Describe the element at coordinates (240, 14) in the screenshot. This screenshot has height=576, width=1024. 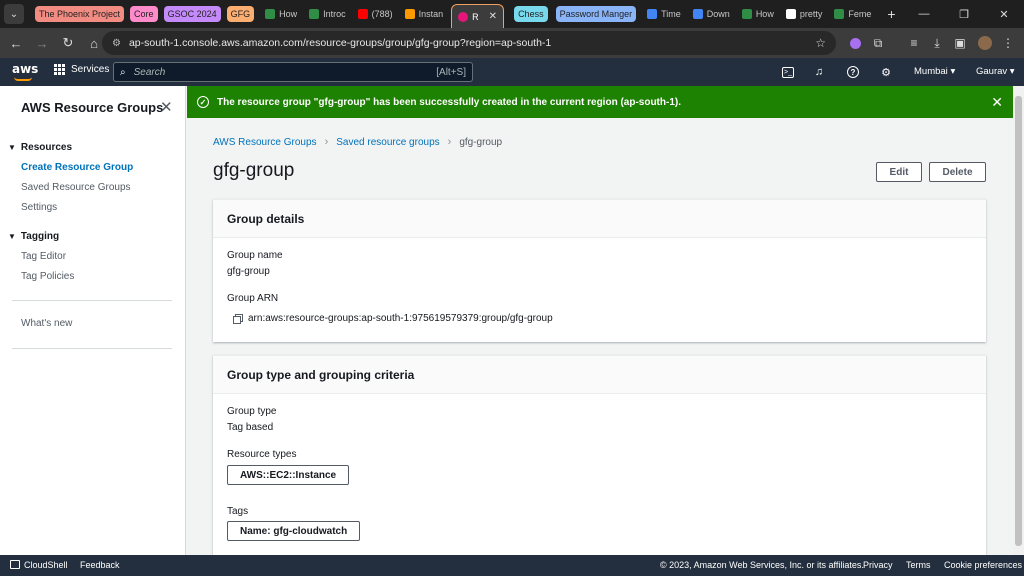
I see `tab-group-chip: GFG` at that location.